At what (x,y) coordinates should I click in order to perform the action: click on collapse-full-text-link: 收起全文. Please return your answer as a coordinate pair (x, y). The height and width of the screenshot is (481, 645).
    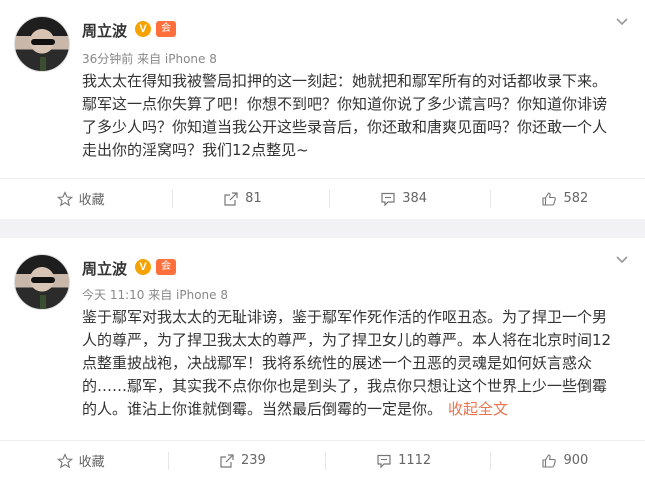
    Looking at the image, I should click on (478, 409).